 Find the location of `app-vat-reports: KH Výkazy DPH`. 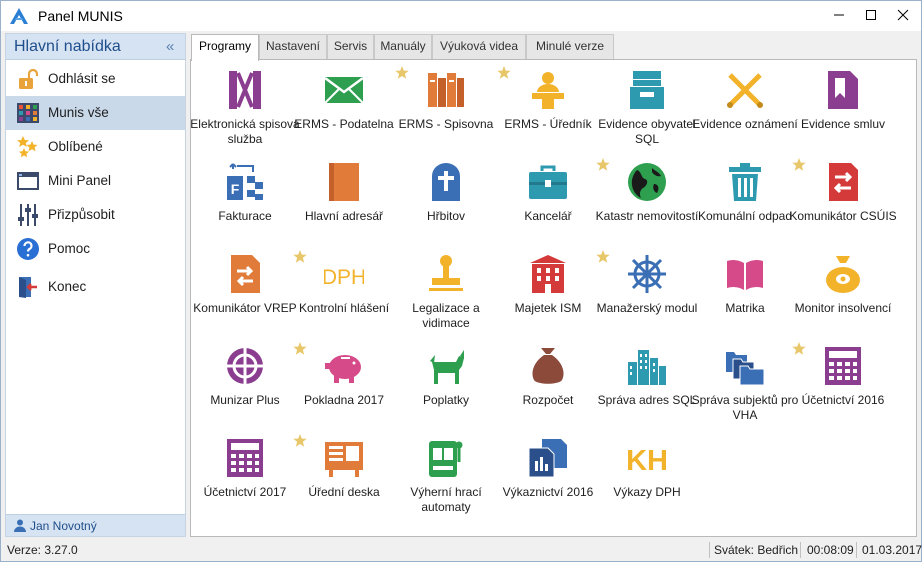

app-vat-reports: KH Výkazy DPH is located at coordinates (647, 472).